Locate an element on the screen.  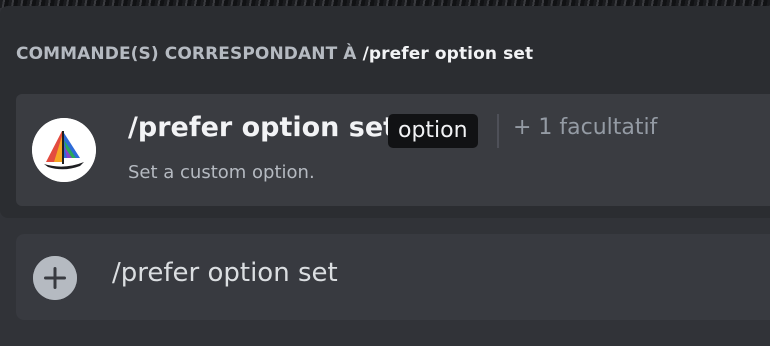
message-input-field: /prefer option set is located at coordinates (412, 273).